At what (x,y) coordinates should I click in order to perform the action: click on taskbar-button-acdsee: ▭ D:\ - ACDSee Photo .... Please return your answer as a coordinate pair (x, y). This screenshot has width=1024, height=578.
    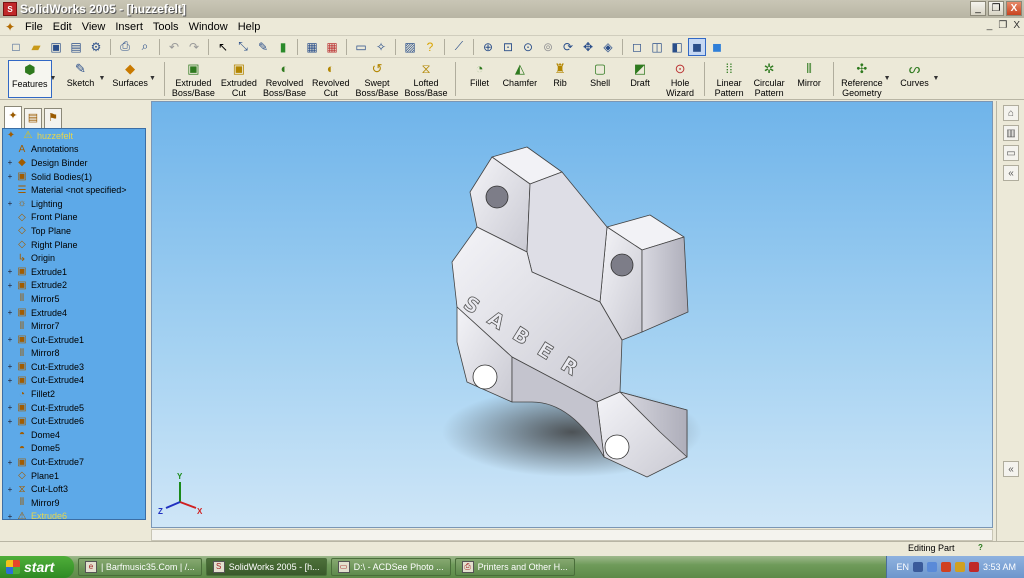
    Looking at the image, I should click on (390, 567).